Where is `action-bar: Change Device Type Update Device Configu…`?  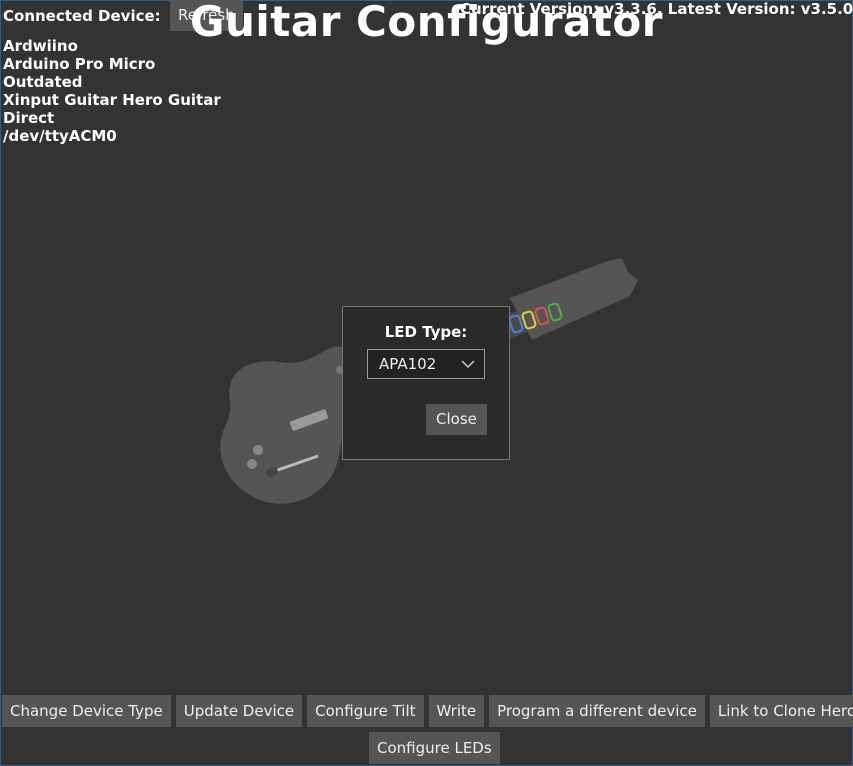 action-bar: Change Device Type Update Device Configu… is located at coordinates (427, 711).